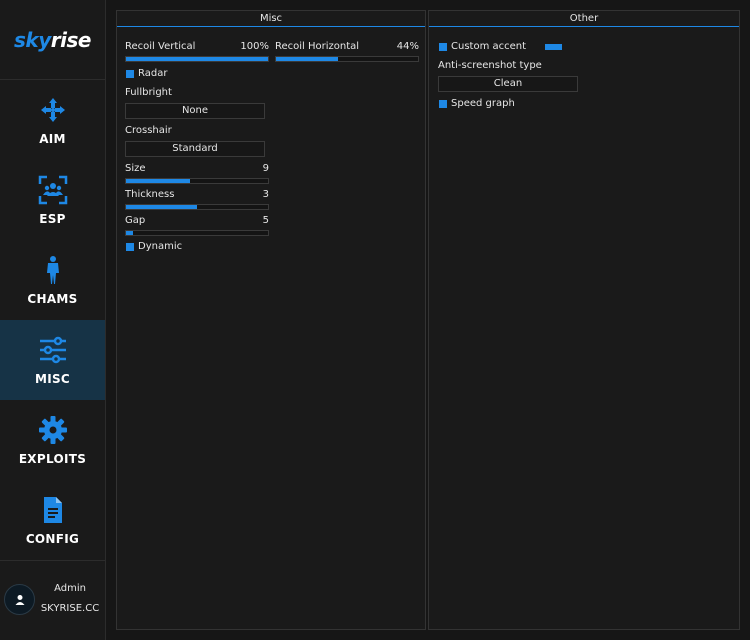  I want to click on thickness-slider, so click(197, 207).